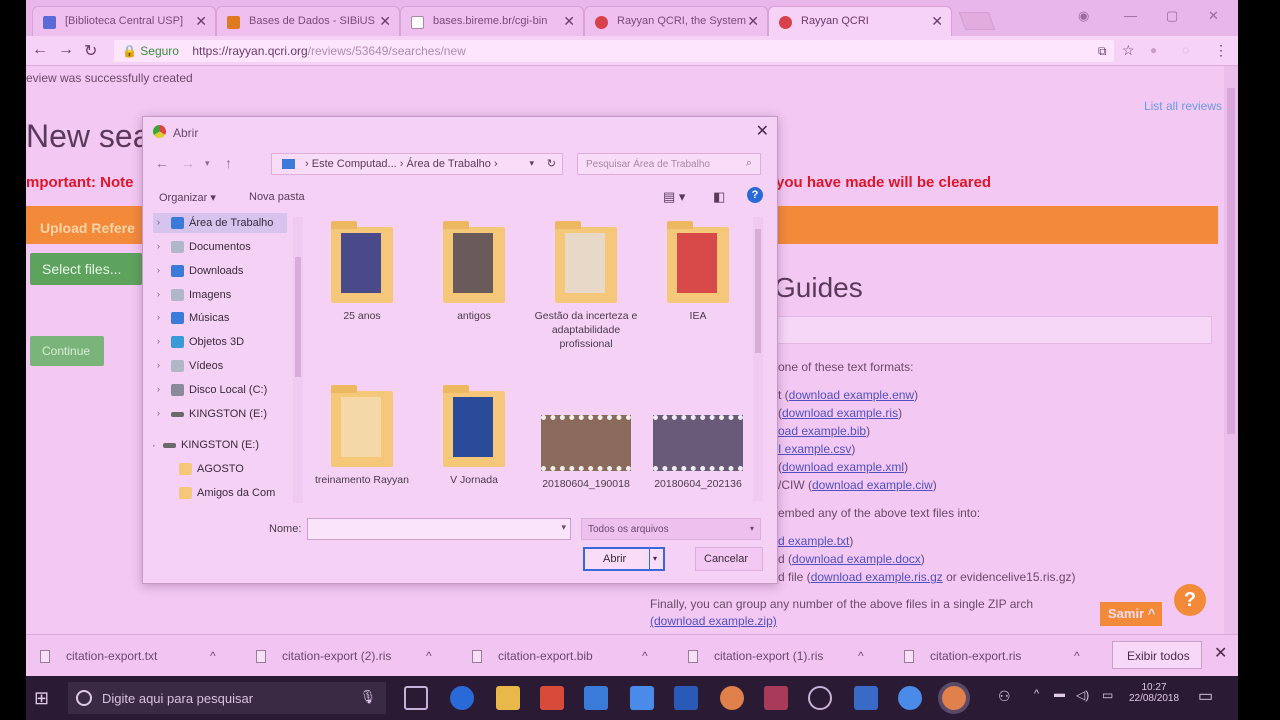 The height and width of the screenshot is (720, 1280). Describe the element at coordinates (755, 195) in the screenshot. I see `help-icon: ?` at that location.